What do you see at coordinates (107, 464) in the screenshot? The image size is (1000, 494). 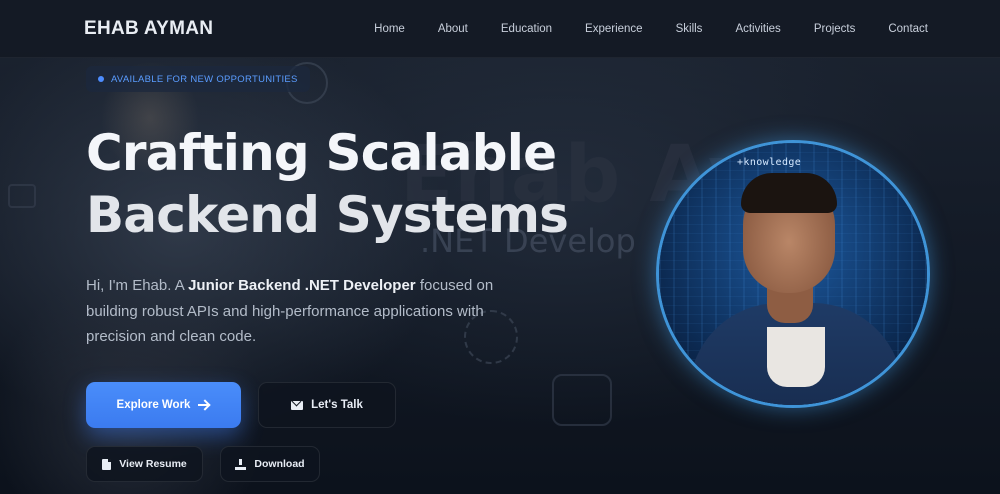 I see `file-icon` at bounding box center [107, 464].